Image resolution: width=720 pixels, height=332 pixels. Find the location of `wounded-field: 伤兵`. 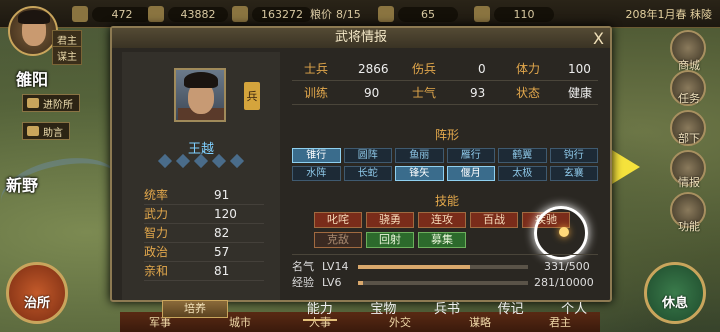

wounded-field: 伤兵 is located at coordinates (424, 69).